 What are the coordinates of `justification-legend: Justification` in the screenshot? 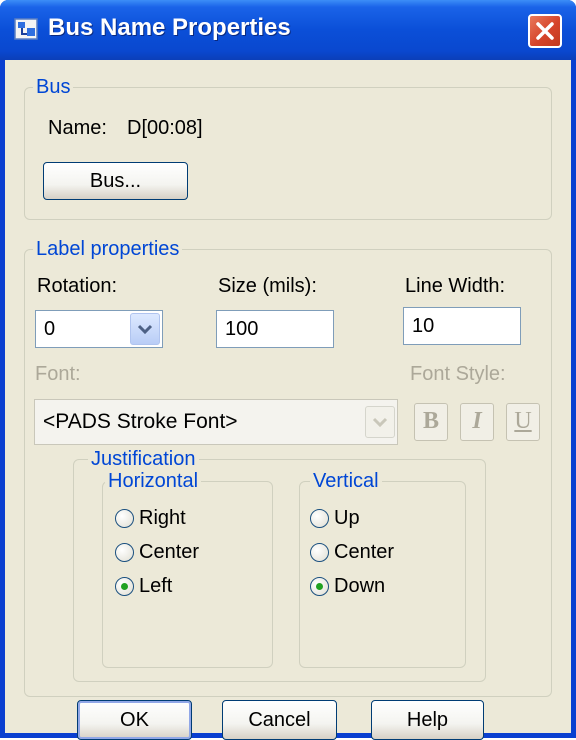 It's located at (143, 459).